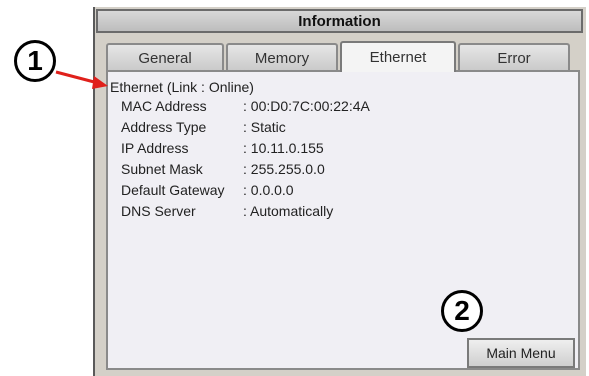 This screenshot has width=589, height=376. What do you see at coordinates (81, 79) in the screenshot?
I see `callout-arrow-icon` at bounding box center [81, 79].